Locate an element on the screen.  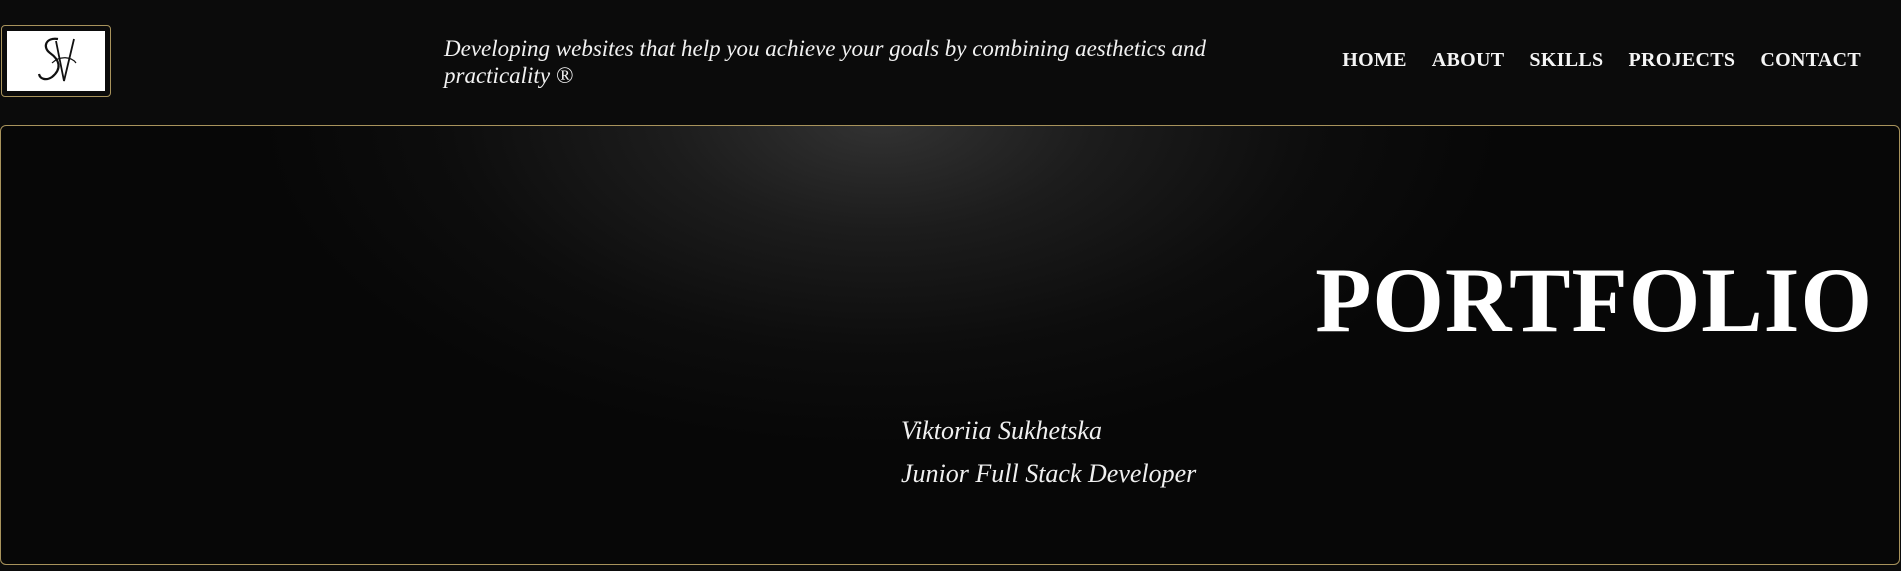
hero-role: Junior Full Stack Developer is located at coordinates (1049, 473).